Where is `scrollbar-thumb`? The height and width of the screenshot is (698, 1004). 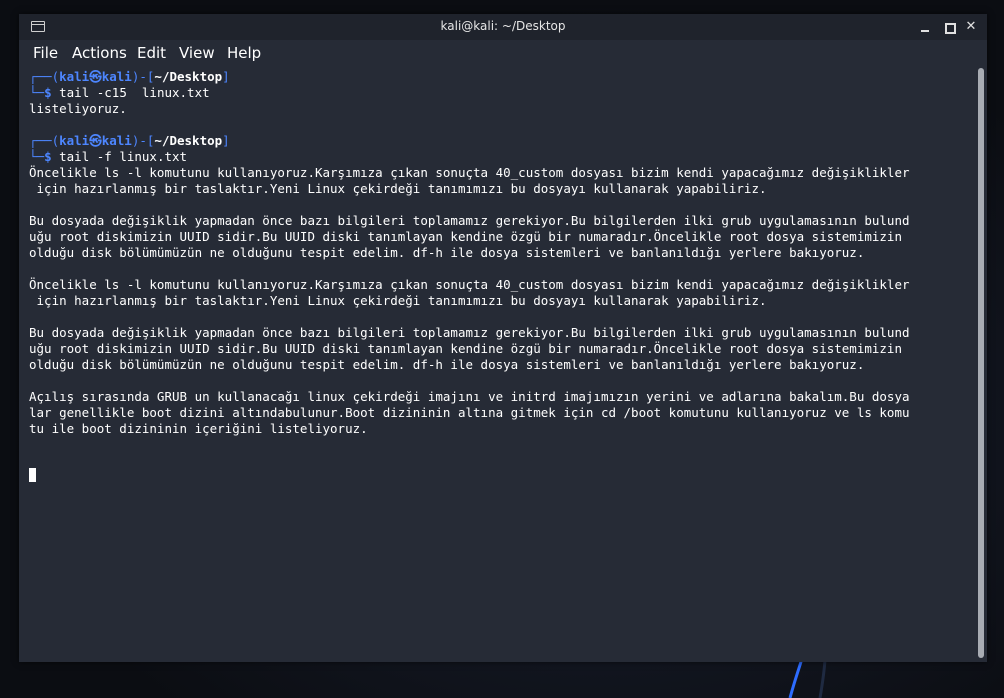
scrollbar-thumb is located at coordinates (981, 363).